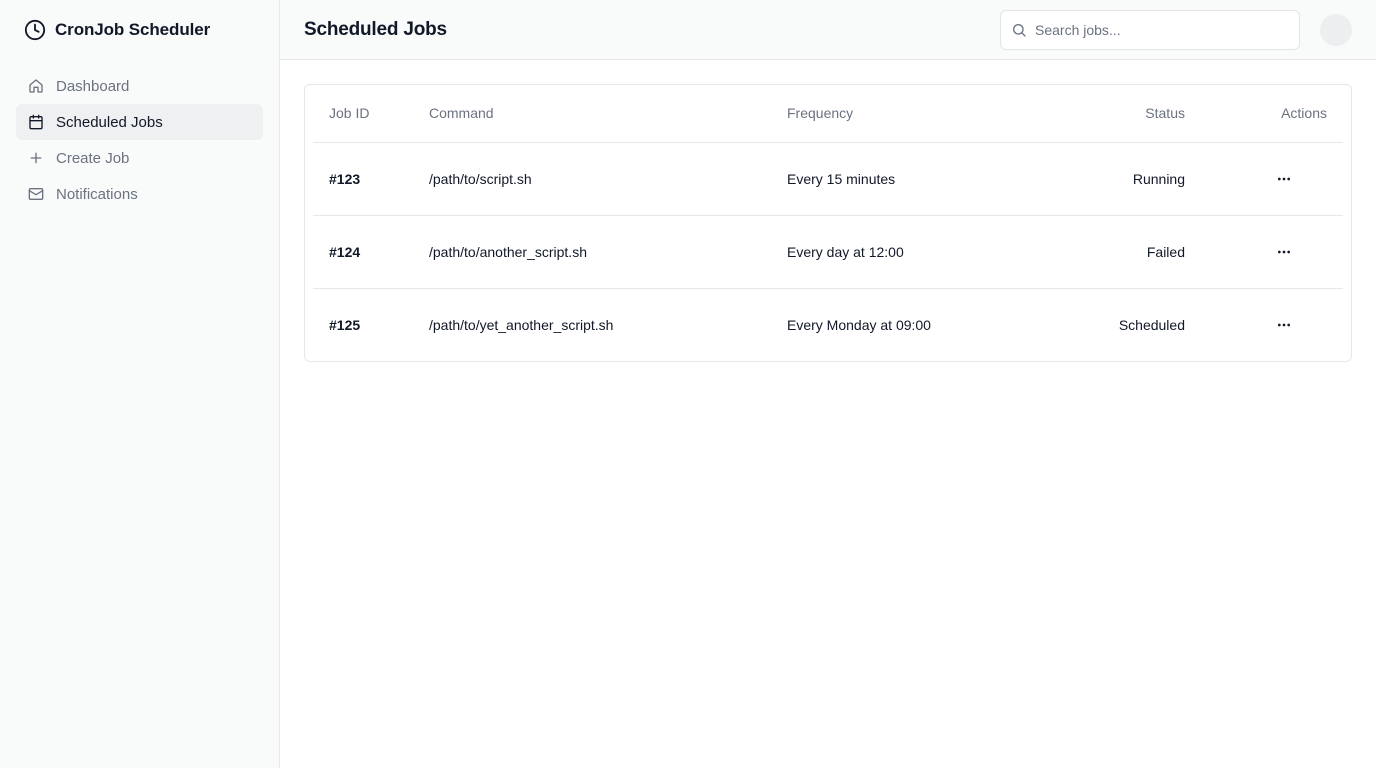  What do you see at coordinates (363, 252) in the screenshot?
I see `job-id-cell: #124` at bounding box center [363, 252].